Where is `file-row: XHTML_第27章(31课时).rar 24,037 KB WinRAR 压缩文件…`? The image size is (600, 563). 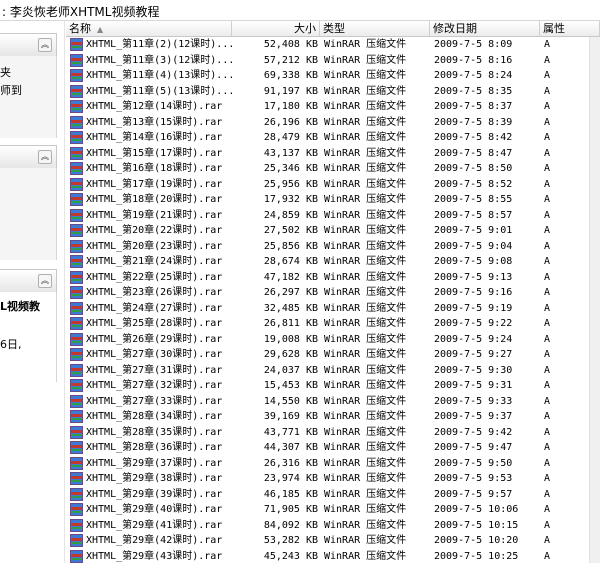
file-row: XHTML_第27章(31课时).rar 24,037 KB WinRAR 压缩文件… is located at coordinates (333, 371).